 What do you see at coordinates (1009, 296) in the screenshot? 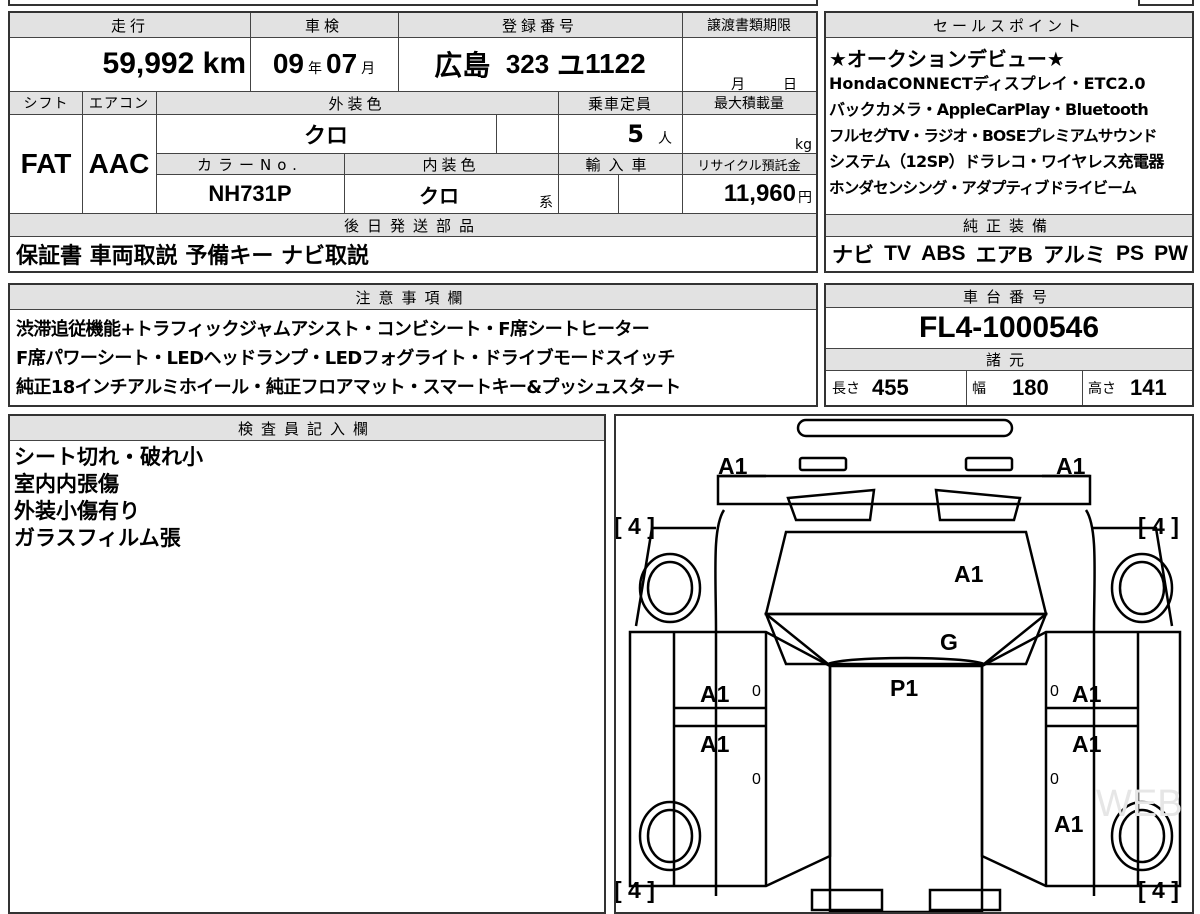
I see `chassis-header: 車台番号` at bounding box center [1009, 296].